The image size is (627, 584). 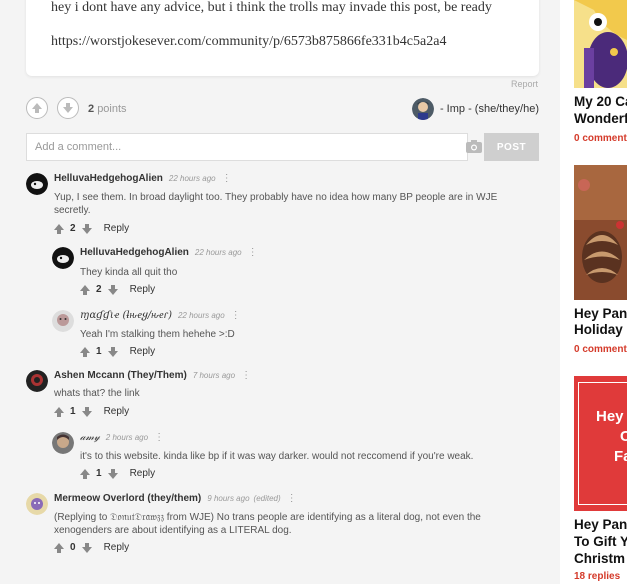 I want to click on article-title-line: Wonderf, so click(x=600, y=119).